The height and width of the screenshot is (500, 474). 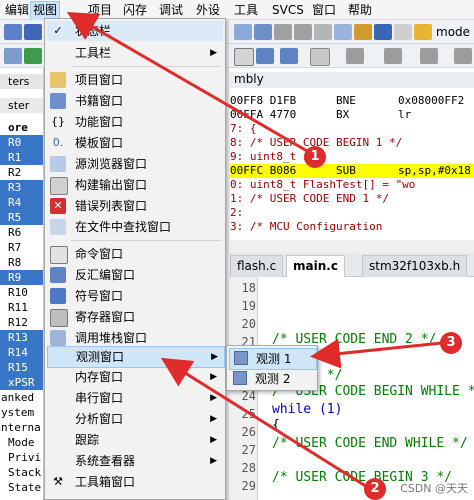 I want to click on register-r10: R10, so click(x=21, y=292).